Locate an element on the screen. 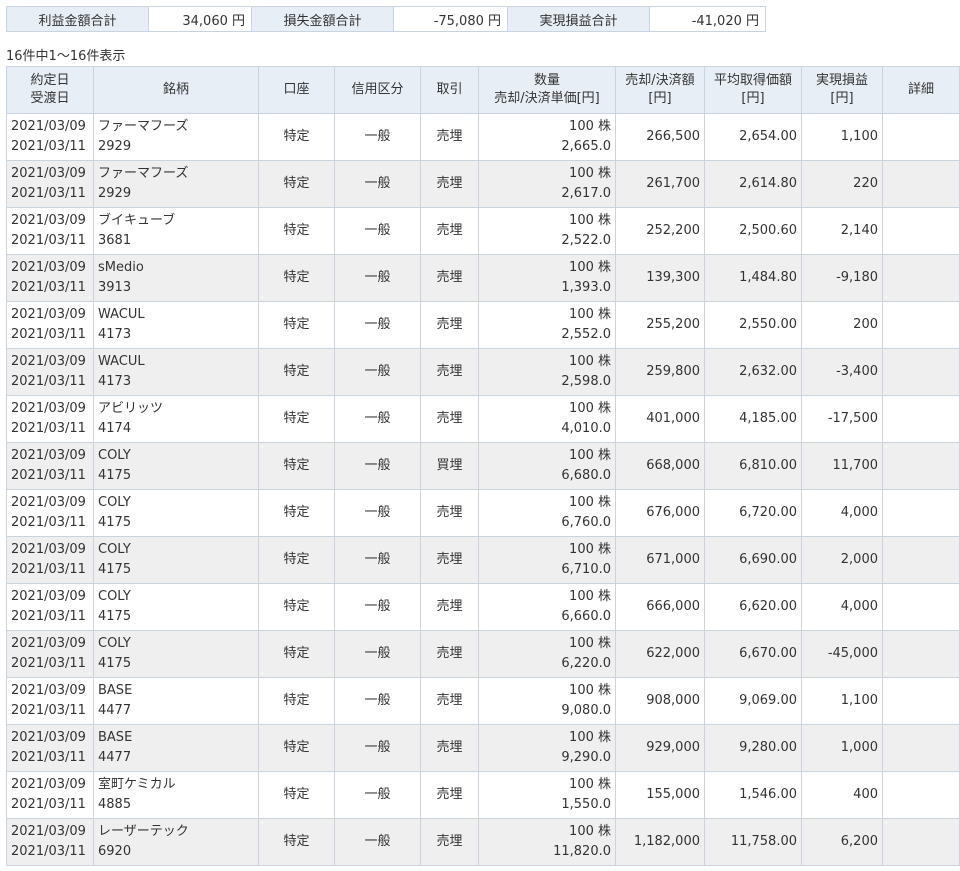 The image size is (960, 871). pnl-cell: -9,180 is located at coordinates (842, 278).